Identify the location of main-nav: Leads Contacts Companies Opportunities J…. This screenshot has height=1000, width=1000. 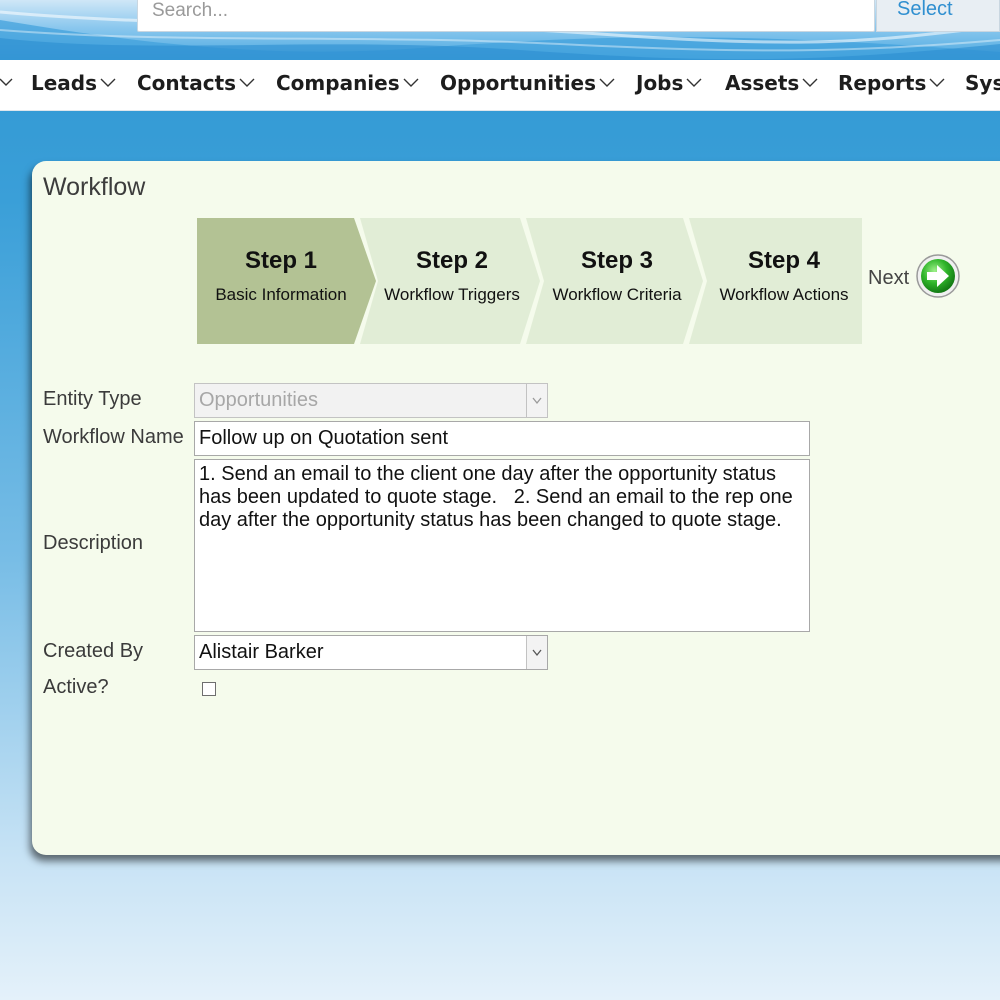
(500, 85).